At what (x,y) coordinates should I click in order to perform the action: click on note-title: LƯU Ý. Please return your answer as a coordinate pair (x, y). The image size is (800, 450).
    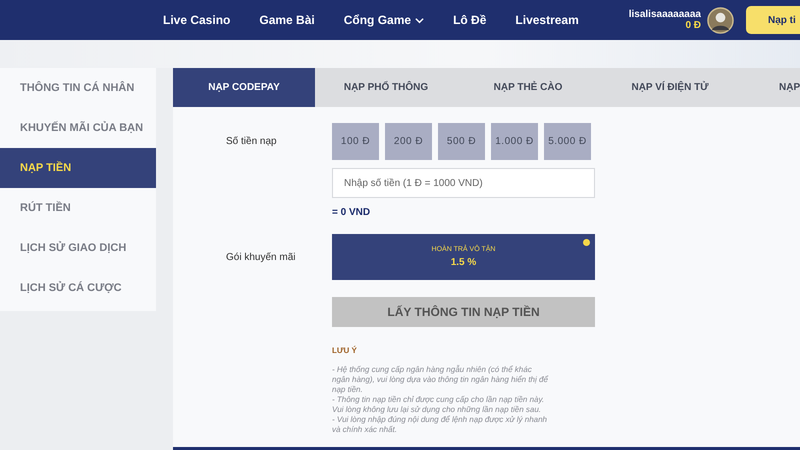
    Looking at the image, I should click on (345, 350).